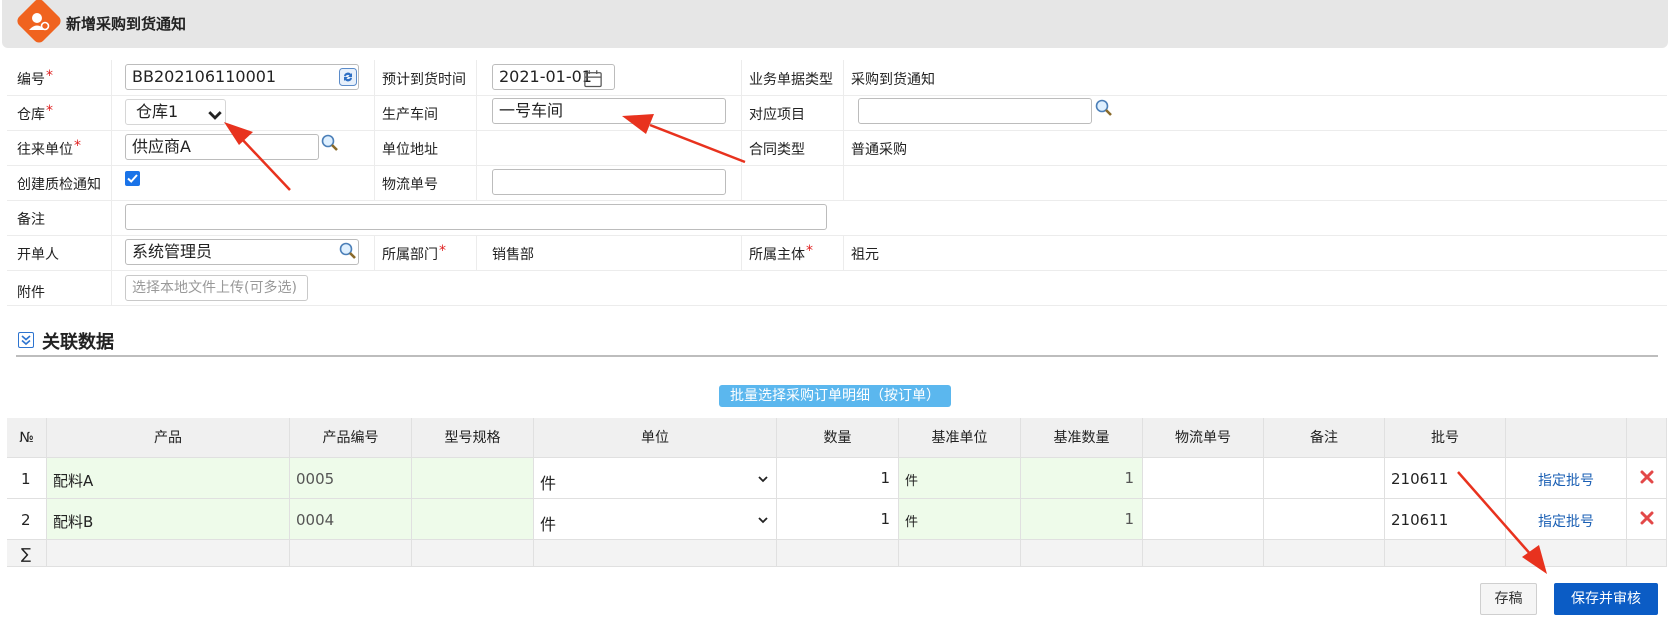 Image resolution: width=1672 pixels, height=622 pixels. Describe the element at coordinates (168, 438) in the screenshot. I see `col-header-product: 产品` at that location.